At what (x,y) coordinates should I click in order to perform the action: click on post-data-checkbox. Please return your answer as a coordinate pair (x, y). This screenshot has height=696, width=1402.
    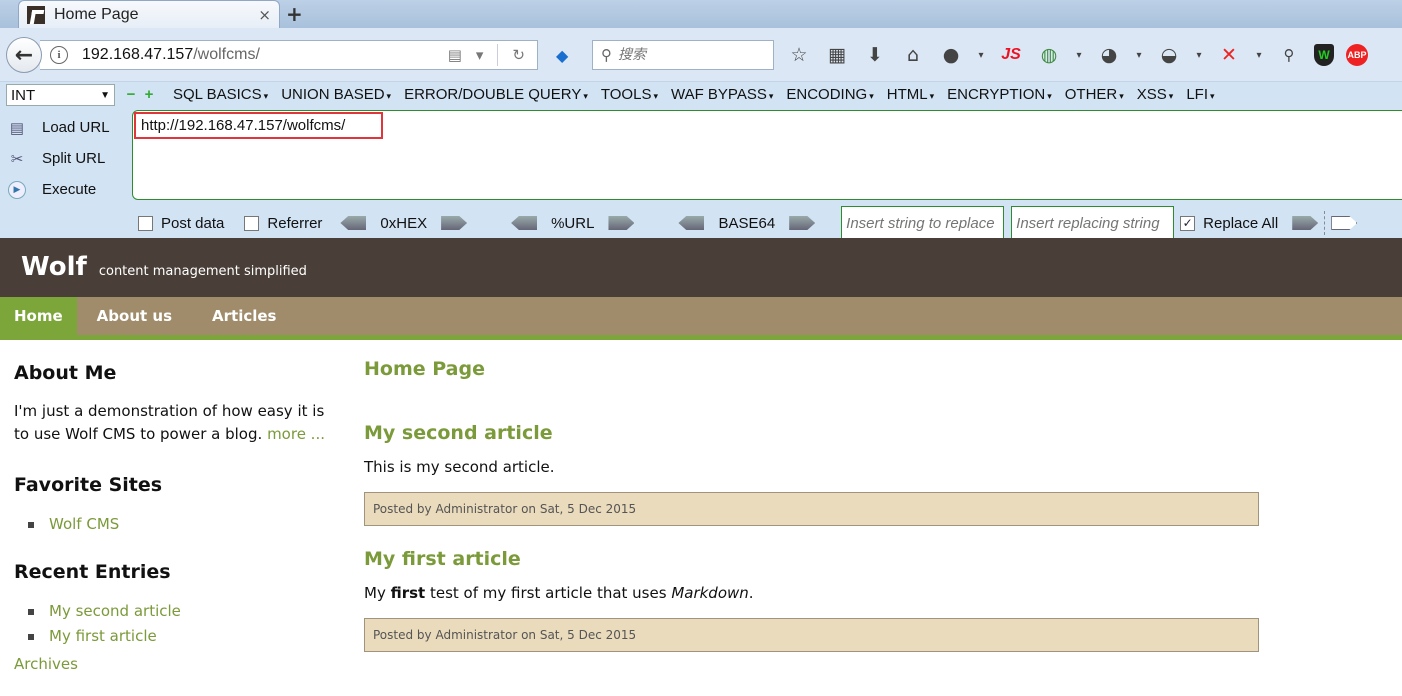
    Looking at the image, I should click on (145, 223).